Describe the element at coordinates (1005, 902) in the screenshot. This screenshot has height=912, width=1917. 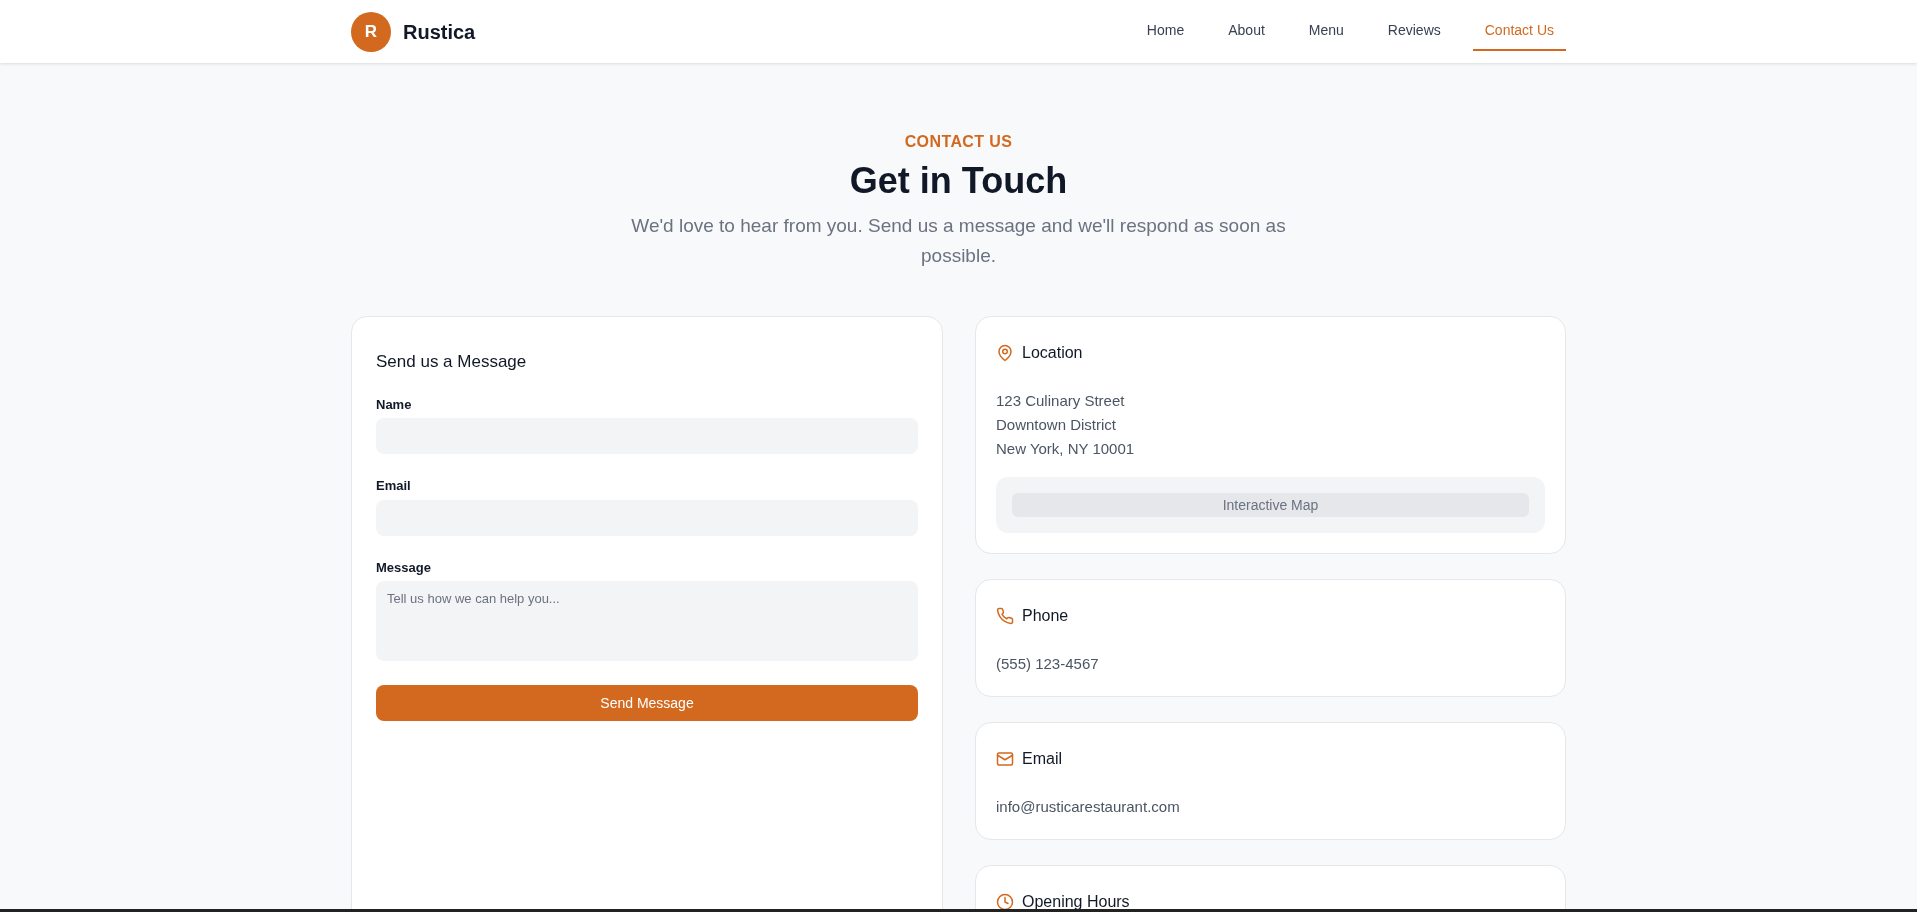
I see `clock-icon` at that location.